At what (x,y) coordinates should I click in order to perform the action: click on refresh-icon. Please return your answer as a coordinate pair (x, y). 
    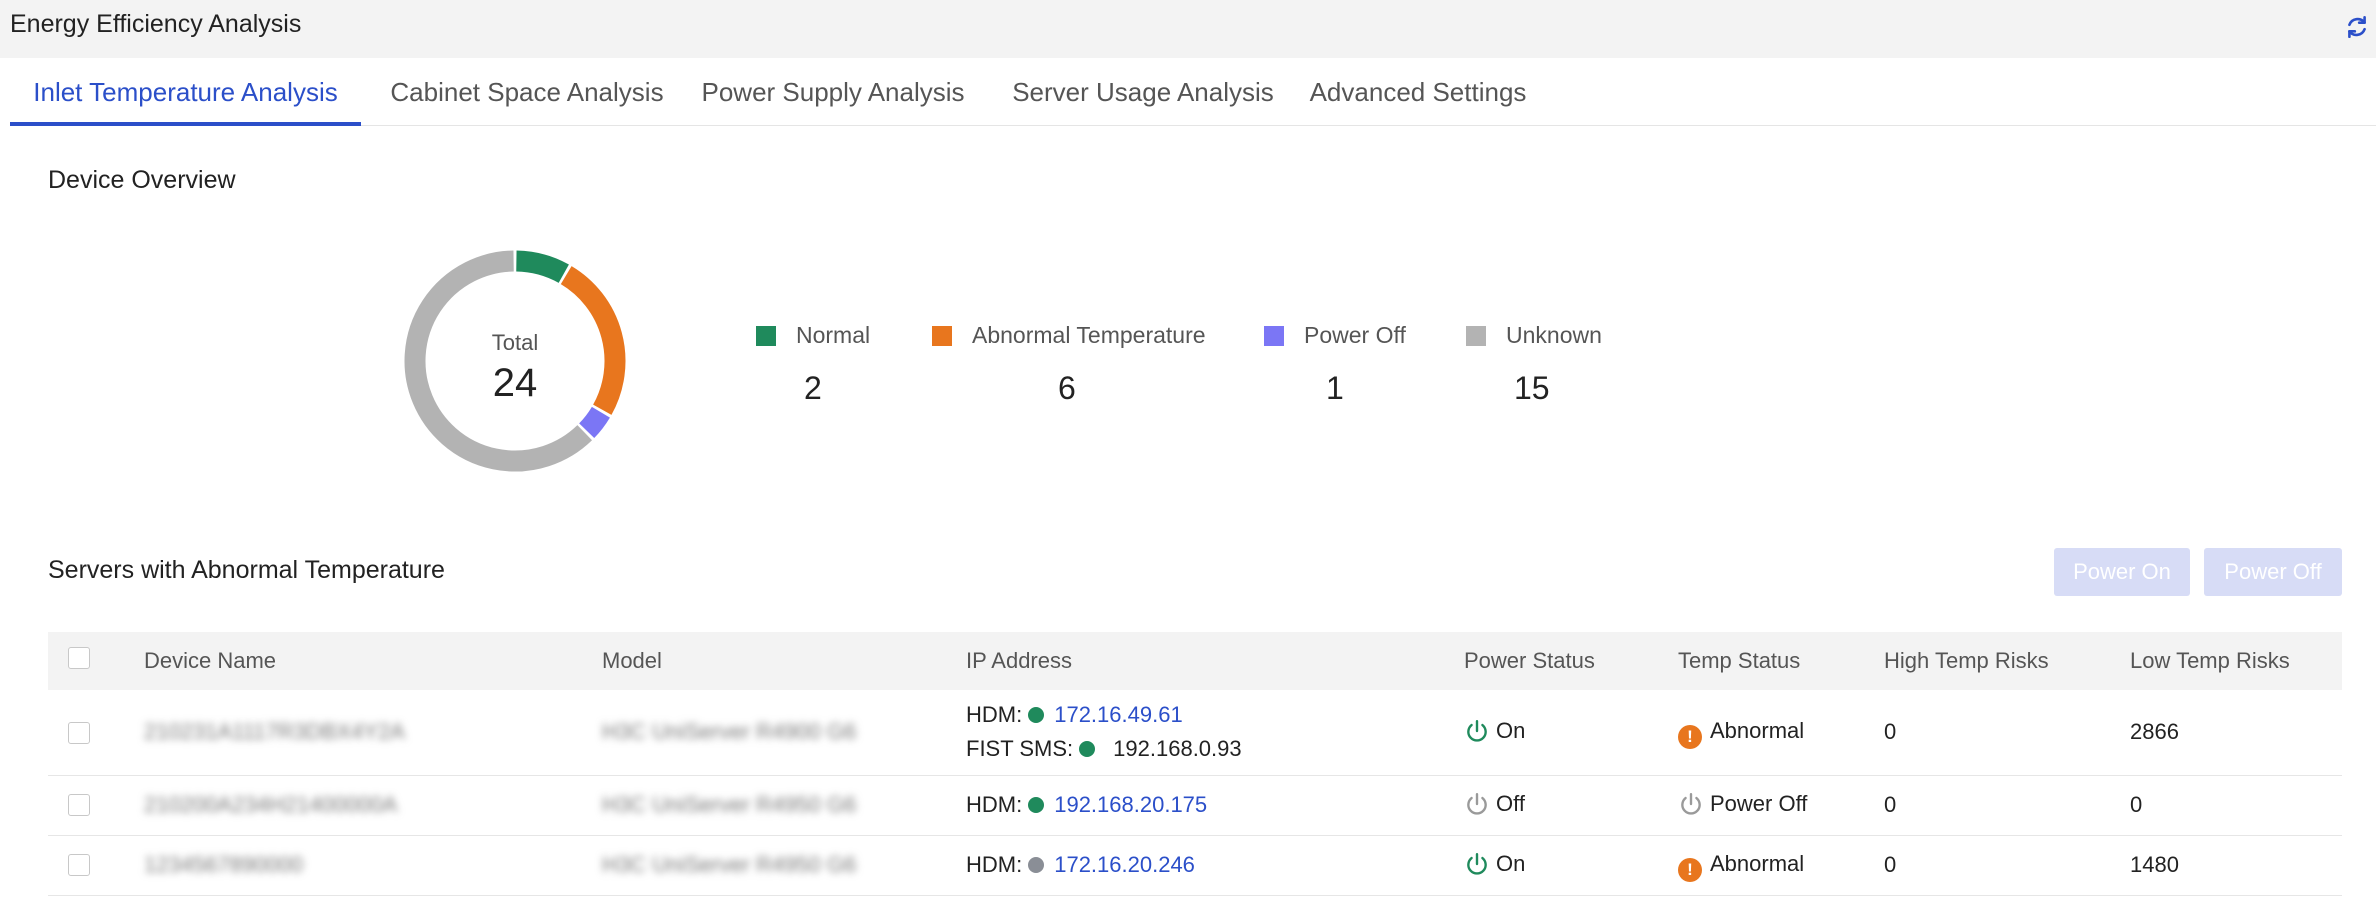
    Looking at the image, I should click on (2357, 27).